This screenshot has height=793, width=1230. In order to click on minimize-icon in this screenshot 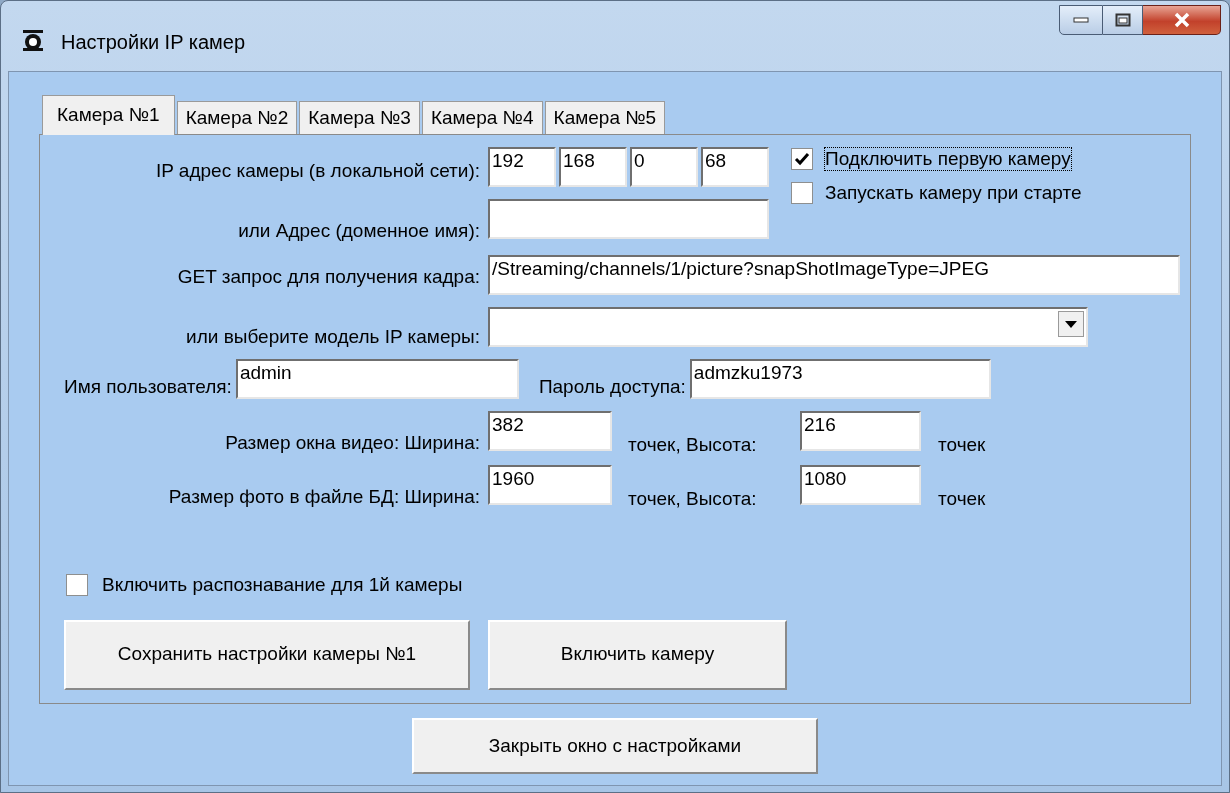, I will do `click(1081, 20)`.